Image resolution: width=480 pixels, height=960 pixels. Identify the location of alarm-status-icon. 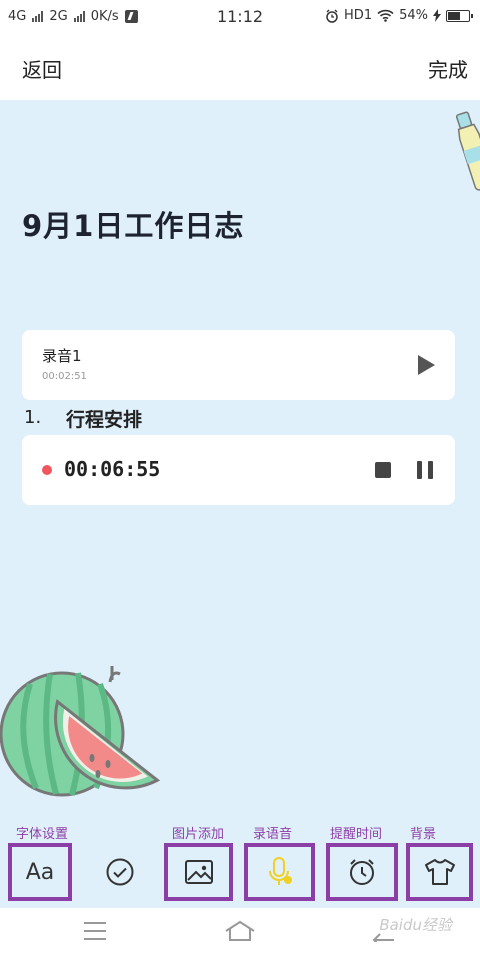
(332, 16).